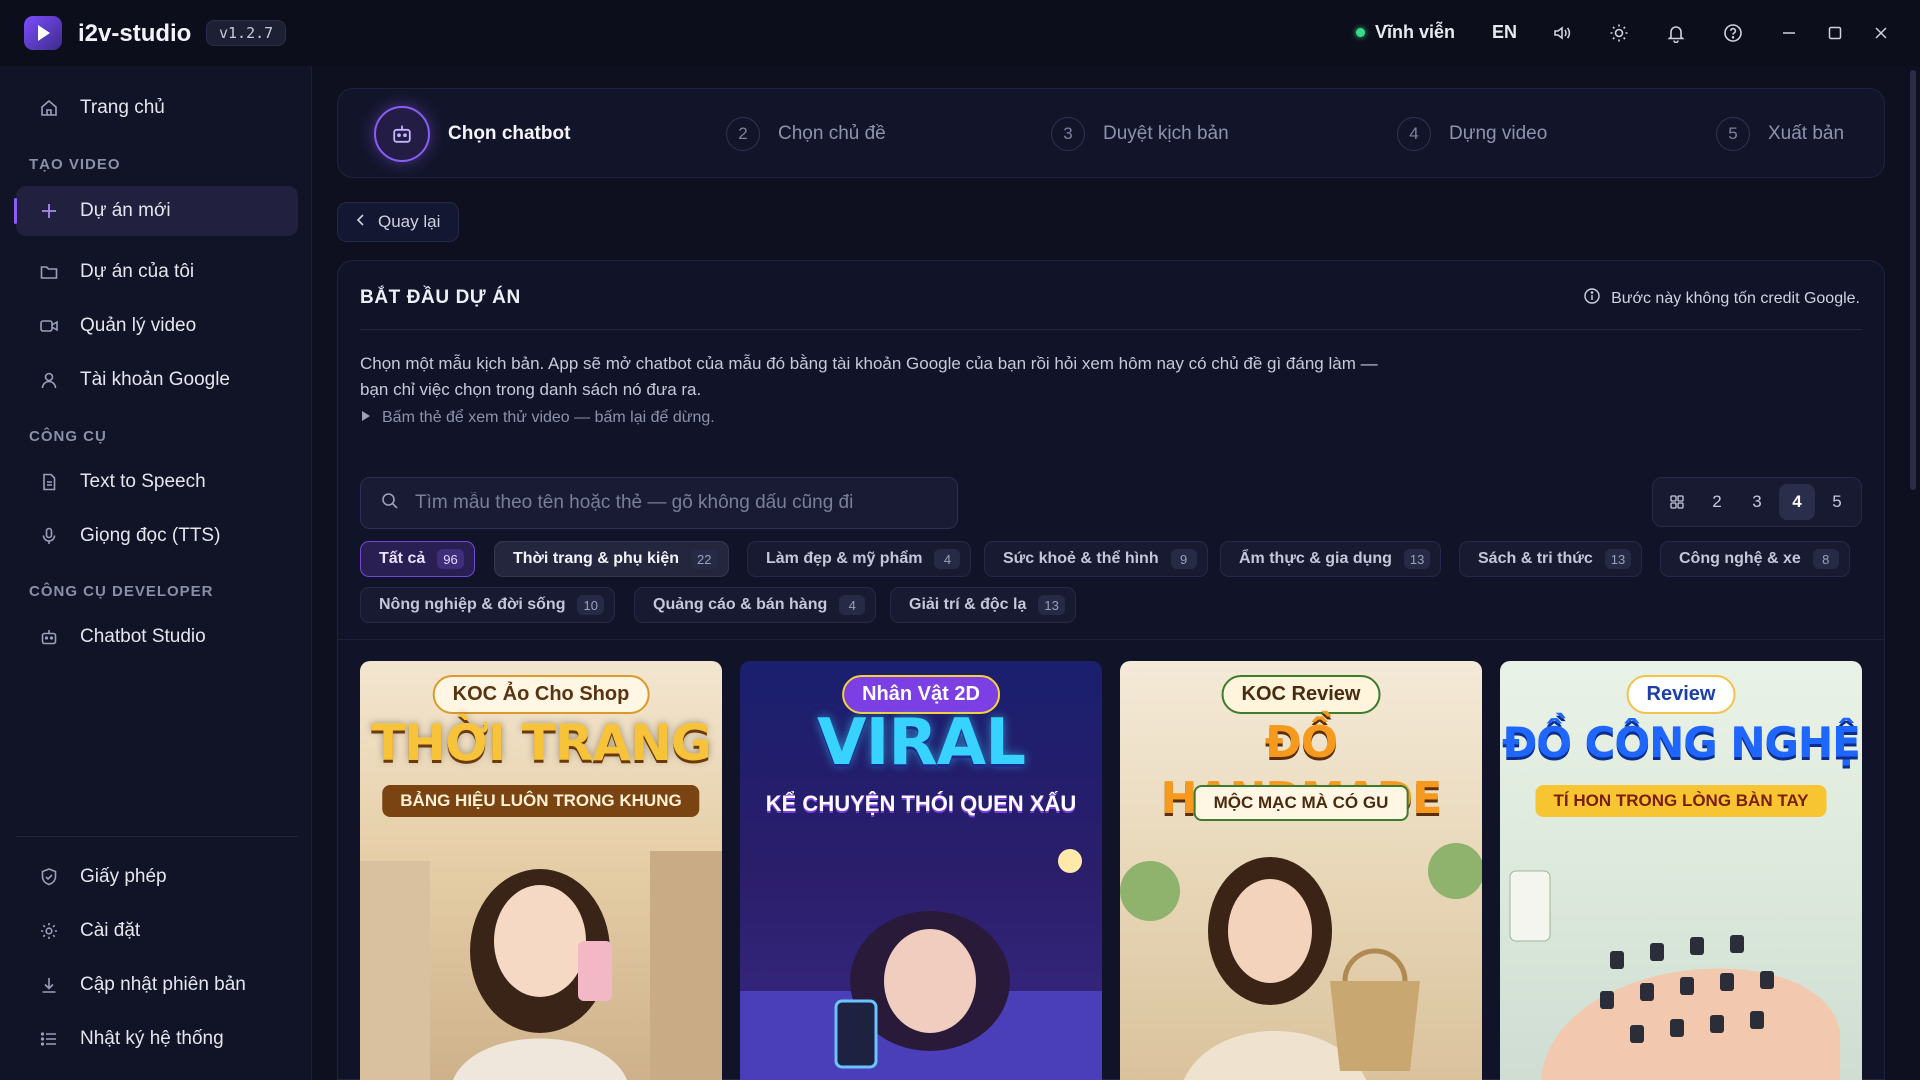  I want to click on play-triangle-icon, so click(366, 418).